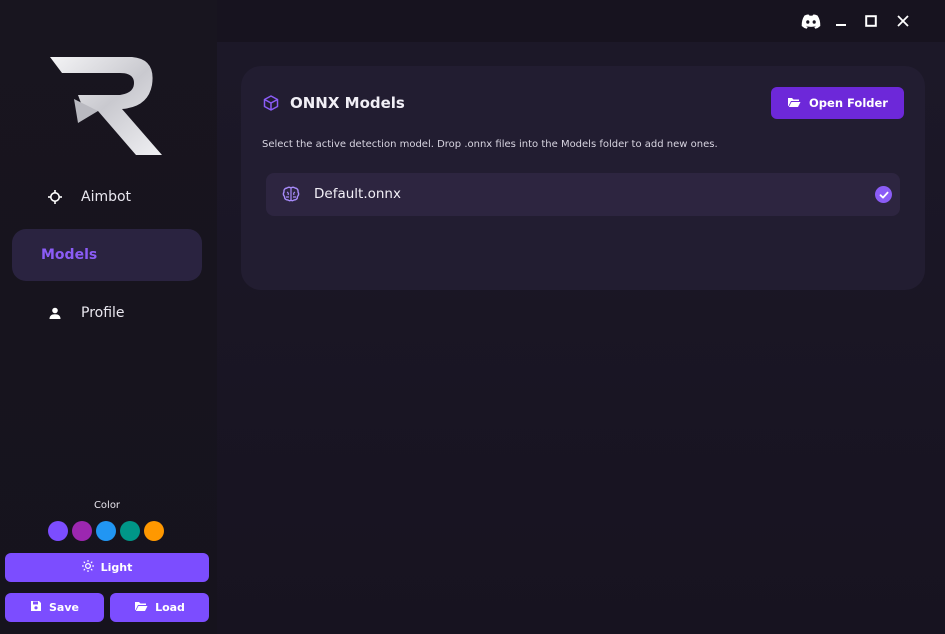  I want to click on load-button: Load, so click(159, 607).